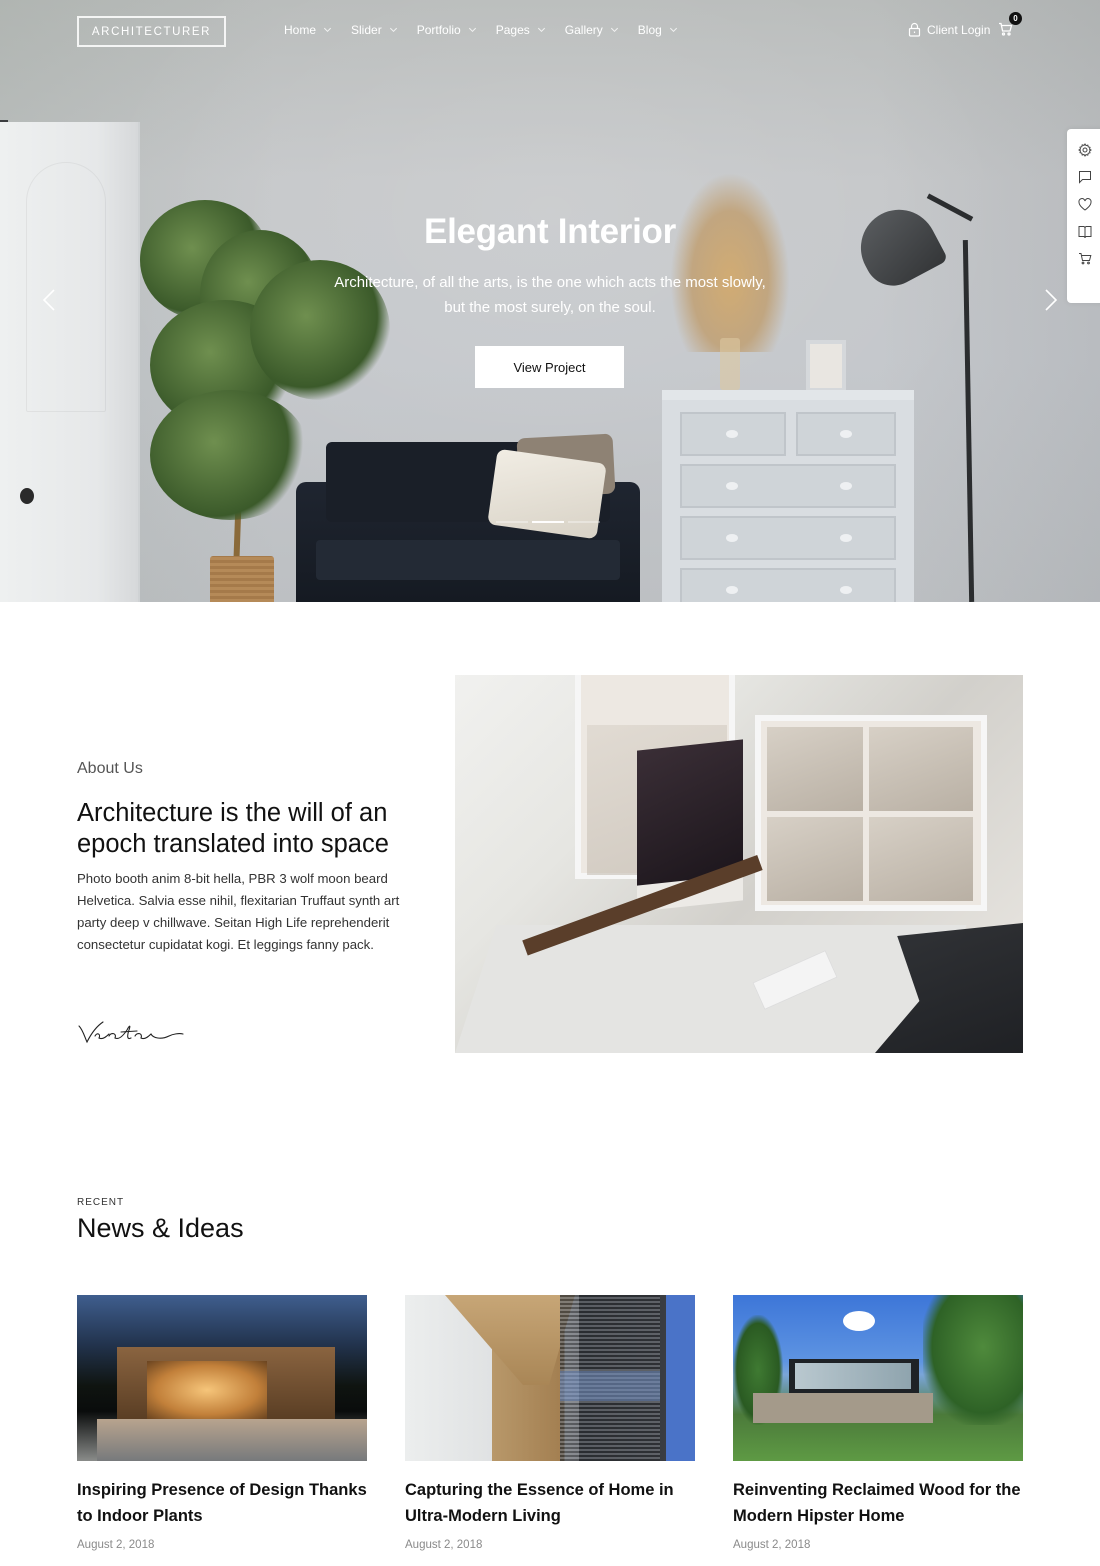  What do you see at coordinates (242, 579) in the screenshot?
I see `hero-scene-plant-pot` at bounding box center [242, 579].